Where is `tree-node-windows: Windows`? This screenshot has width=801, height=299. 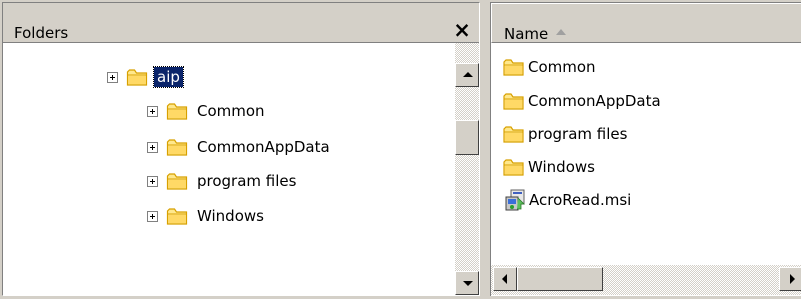
tree-node-windows: Windows is located at coordinates (207, 216).